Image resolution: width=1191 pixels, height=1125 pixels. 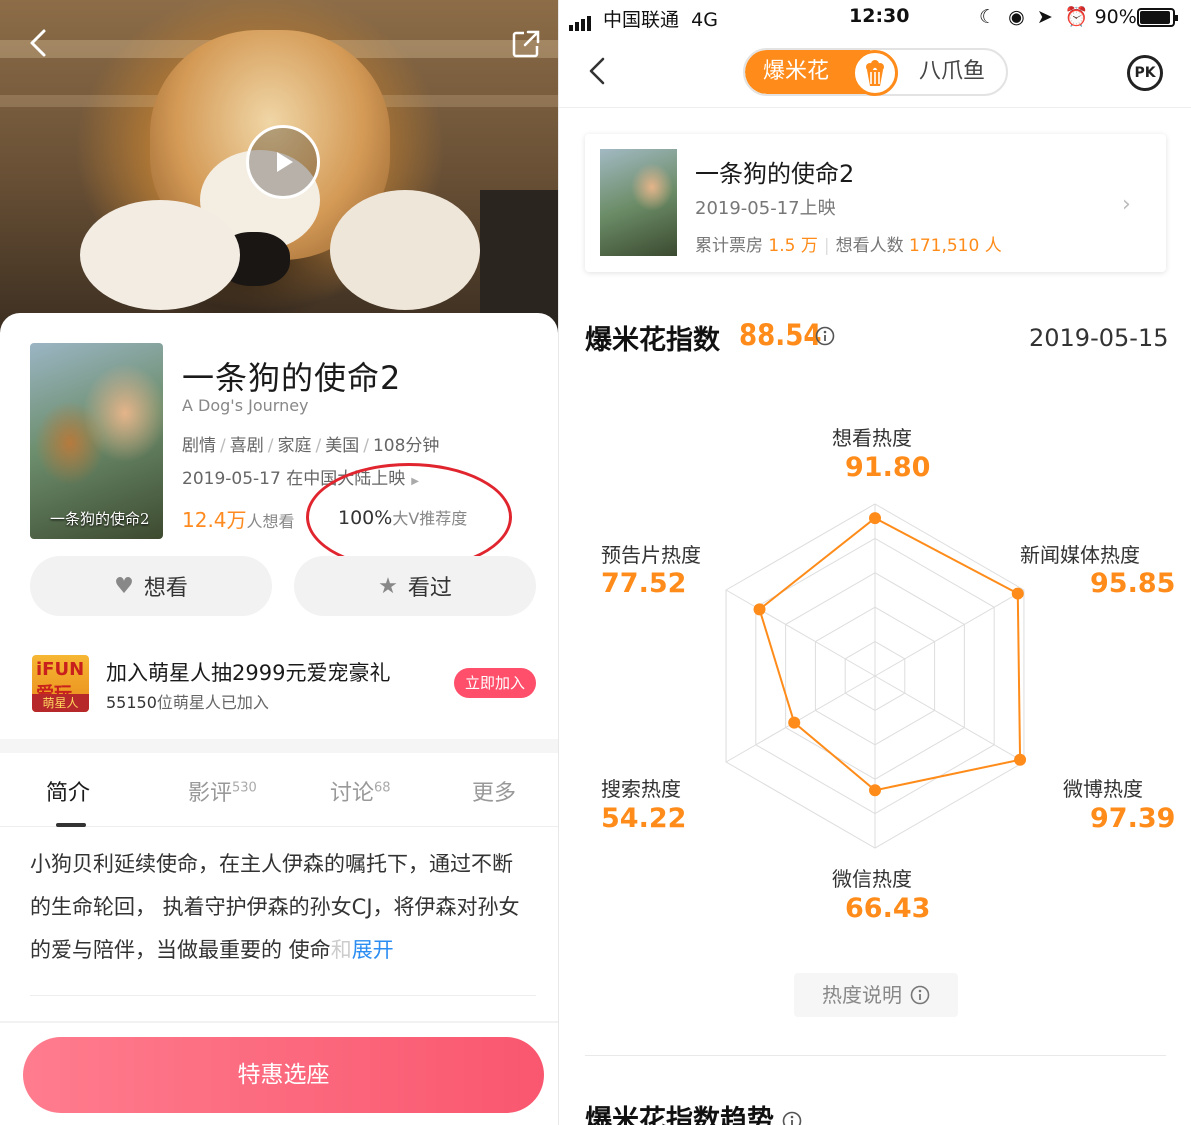 What do you see at coordinates (1044, 17) in the screenshot?
I see `location-icon: ➤` at bounding box center [1044, 17].